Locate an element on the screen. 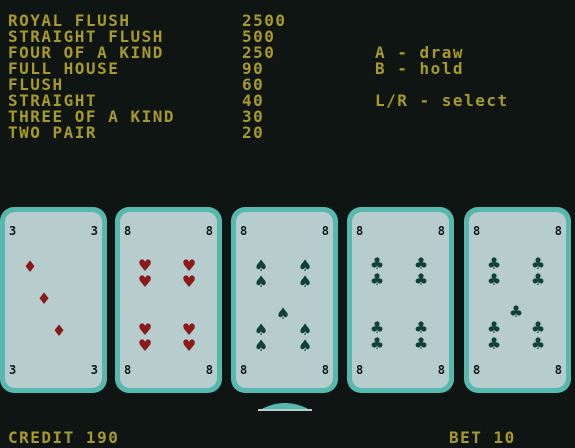  paytable-hand: TWO PAIR is located at coordinates (53, 132).